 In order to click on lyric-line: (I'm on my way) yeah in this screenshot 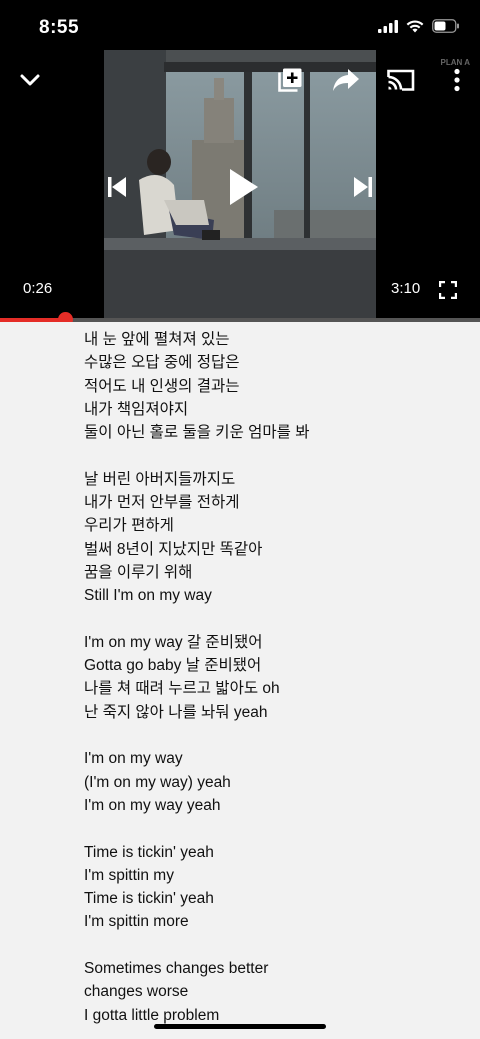, I will do `click(157, 782)`.